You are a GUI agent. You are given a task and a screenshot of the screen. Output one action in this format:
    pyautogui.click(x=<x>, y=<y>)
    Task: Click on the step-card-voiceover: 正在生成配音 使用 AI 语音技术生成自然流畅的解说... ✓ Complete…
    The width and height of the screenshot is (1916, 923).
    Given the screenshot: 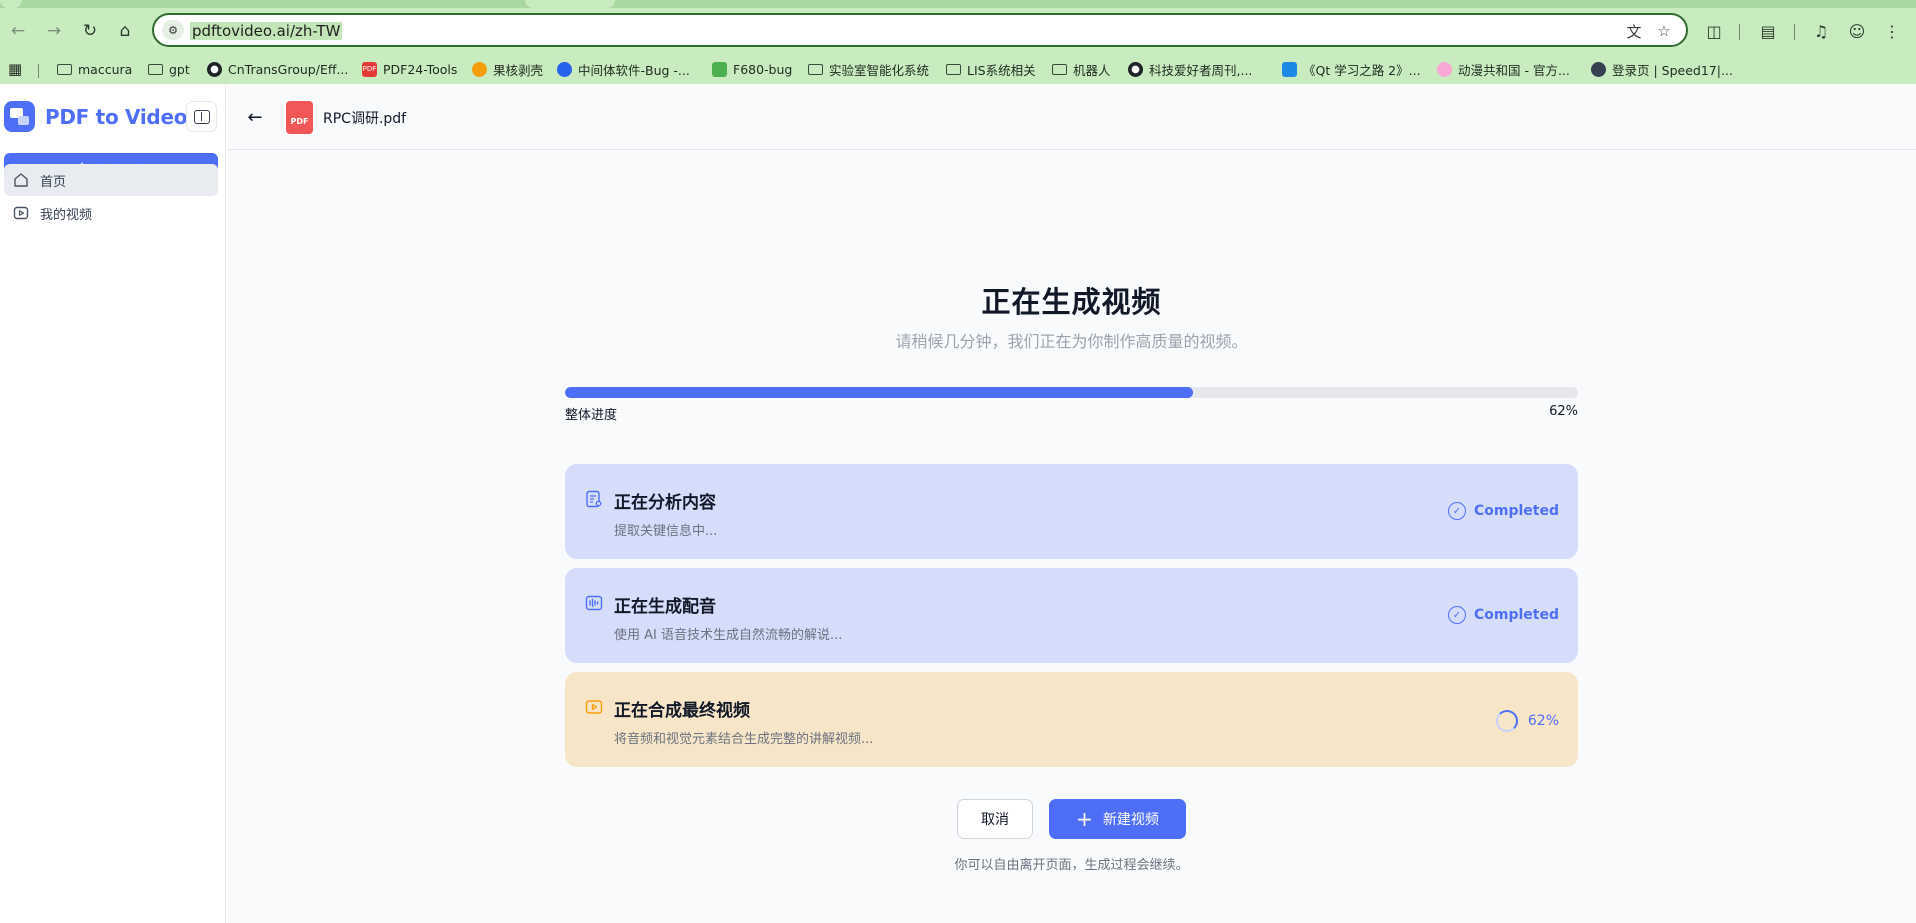 What is the action you would take?
    pyautogui.click(x=1071, y=615)
    